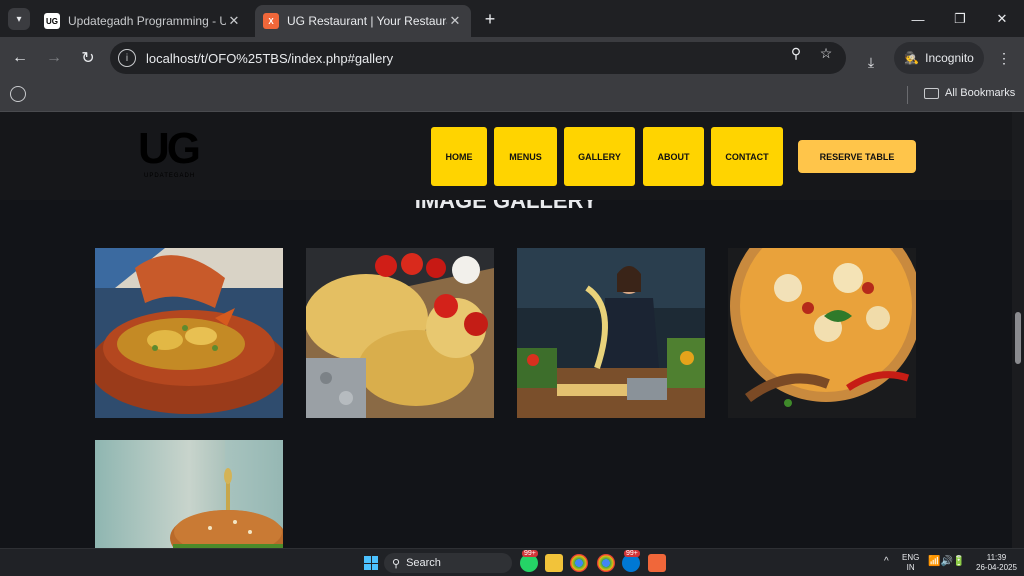 The height and width of the screenshot is (576, 1024). Describe the element at coordinates (269, 58) in the screenshot. I see `url-text: localhost/t/OFO%25TBS/index.php#gallery` at that location.